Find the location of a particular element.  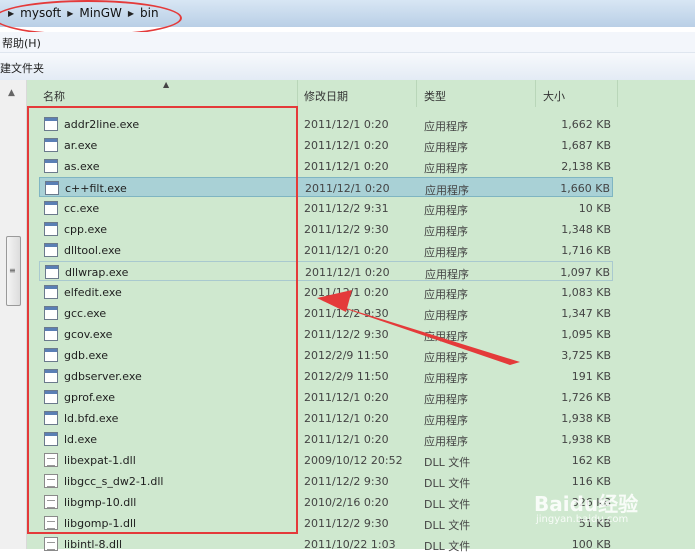

file-date: 2010/2/16 0:20 is located at coordinates (346, 502).